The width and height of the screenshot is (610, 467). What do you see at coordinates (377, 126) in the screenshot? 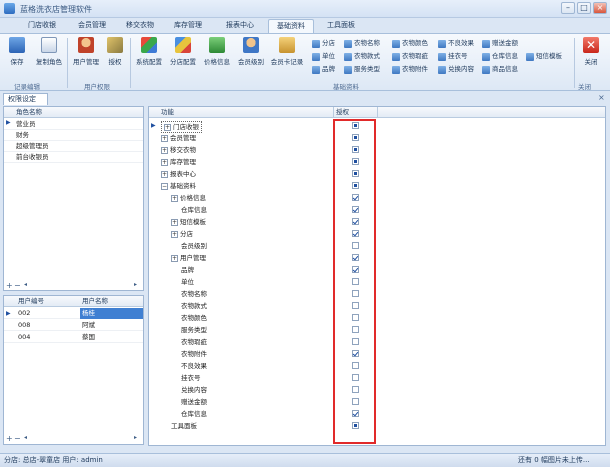
I see `tree-row: ▶ + 门店收银` at bounding box center [377, 126].